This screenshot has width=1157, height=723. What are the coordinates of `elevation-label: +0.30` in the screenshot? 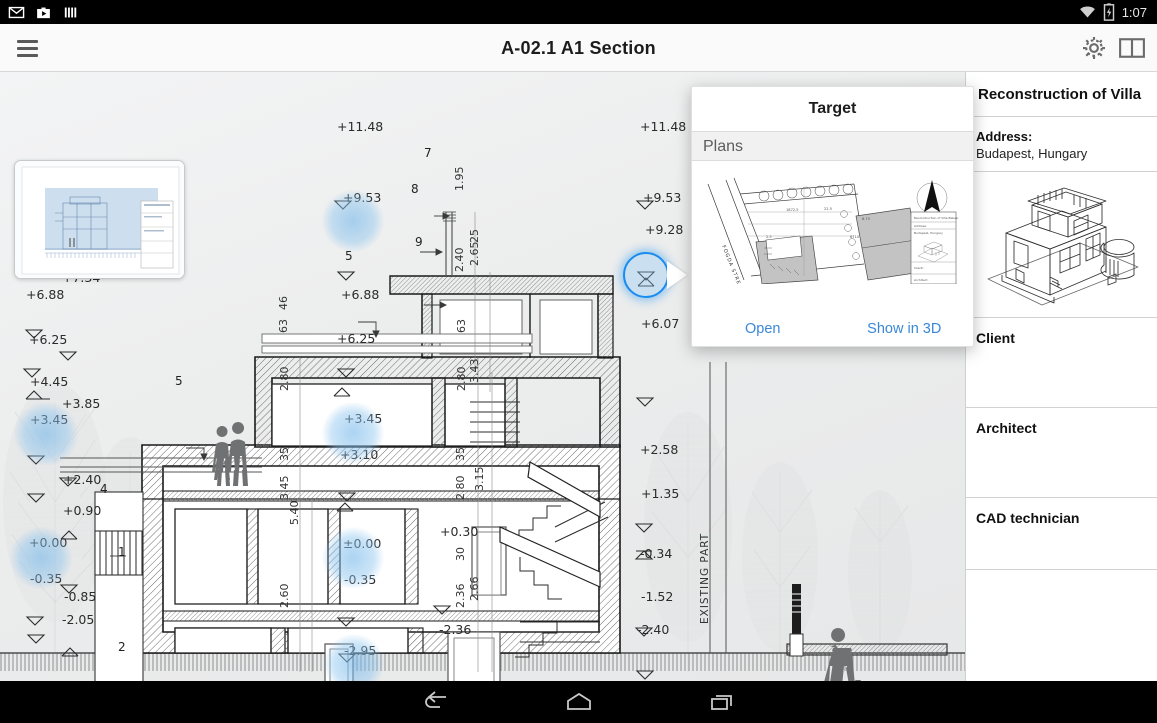 It's located at (459, 531).